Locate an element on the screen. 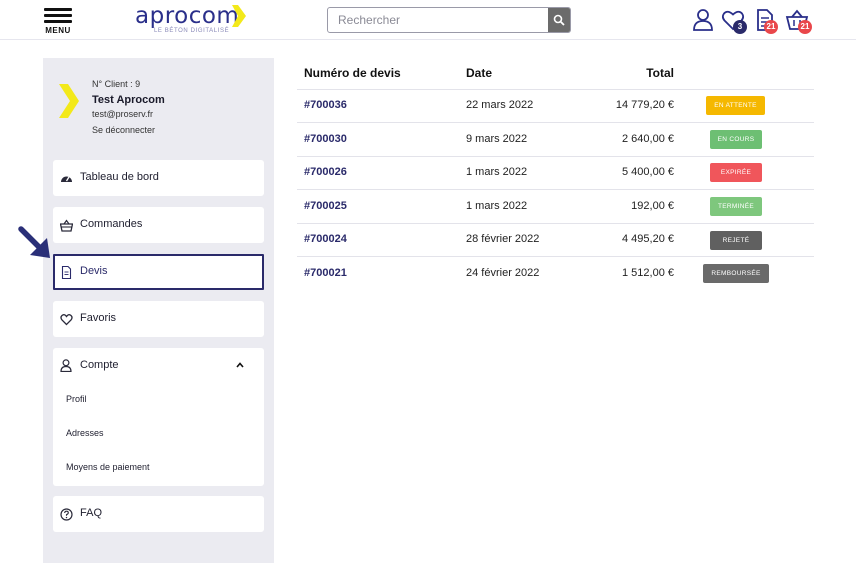  aprocom-logo: aprocom LE BÉTON DIGITALISÉ is located at coordinates (192, 20).